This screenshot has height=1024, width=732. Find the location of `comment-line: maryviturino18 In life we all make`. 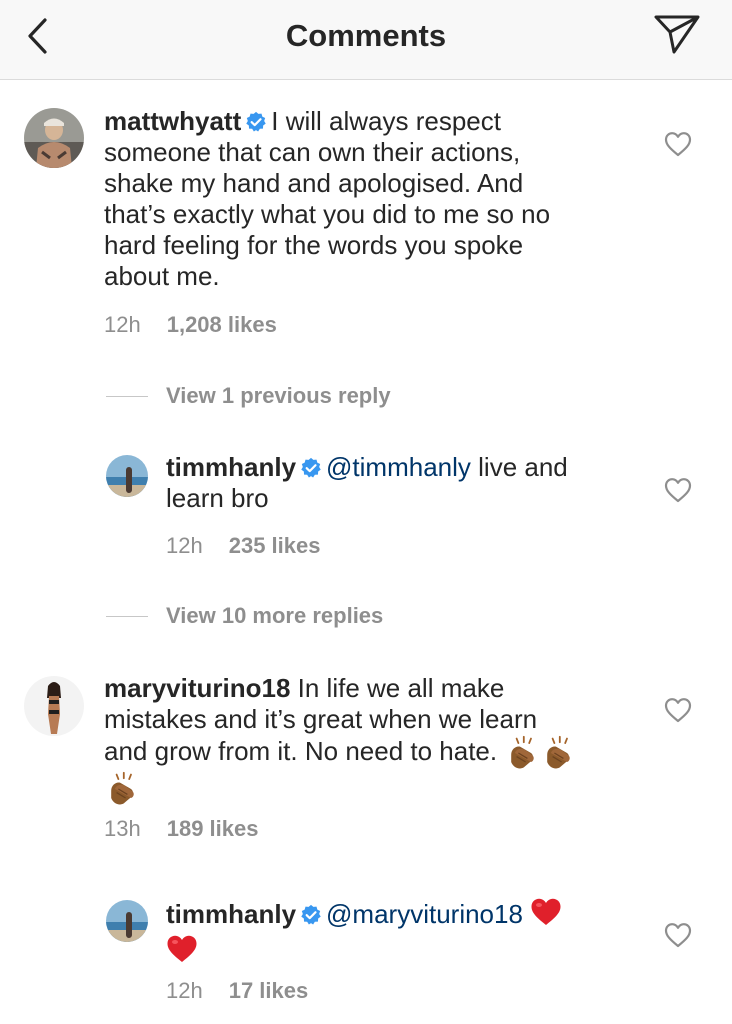

comment-line: maryviturino18 In life we all make is located at coordinates (384, 688).